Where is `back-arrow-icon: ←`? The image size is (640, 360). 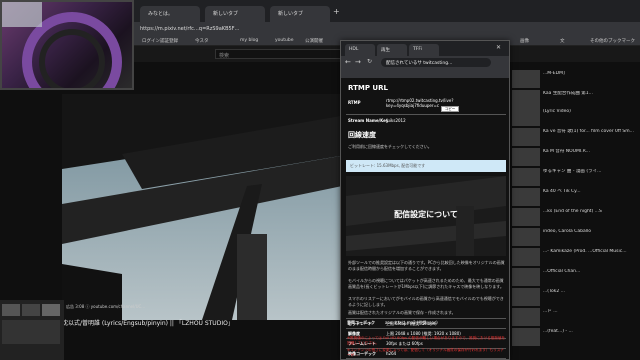
back-arrow-icon: ← is located at coordinates (348, 62).